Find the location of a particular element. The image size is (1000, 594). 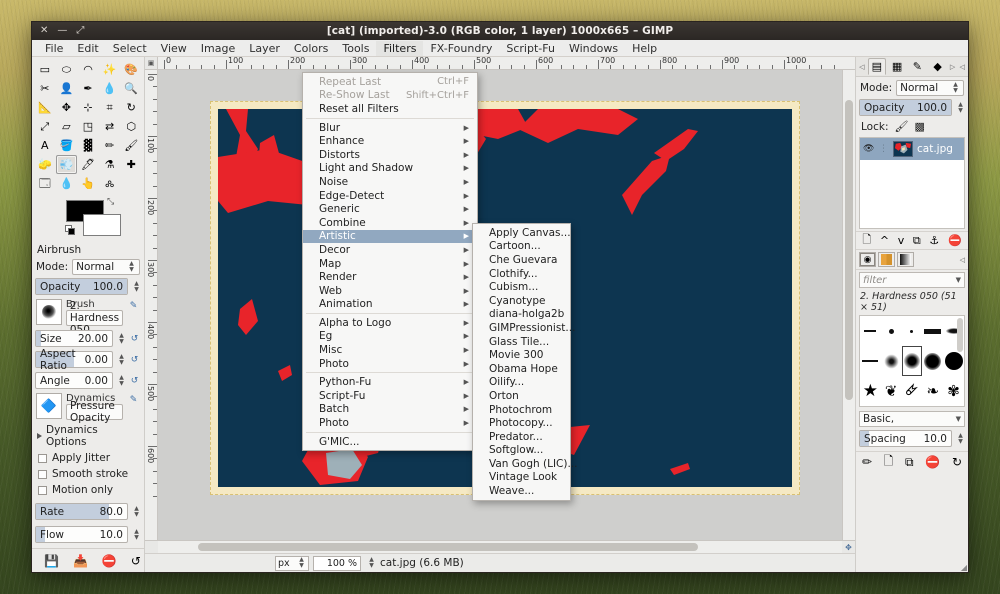

dock-menu-icon: ◁ is located at coordinates (962, 67).